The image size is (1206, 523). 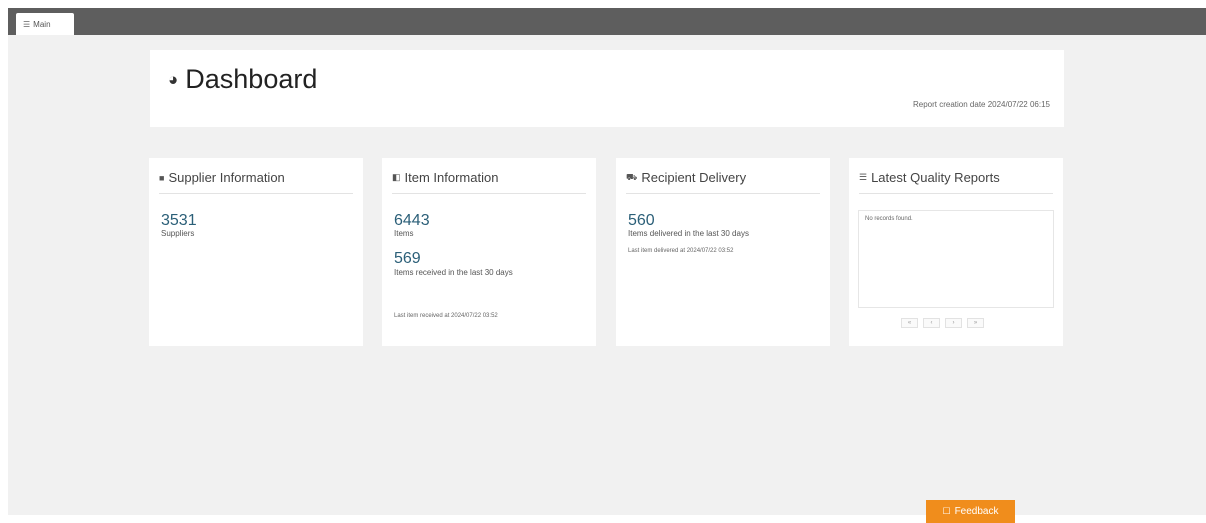 I want to click on next-page-button: ›, so click(x=953, y=323).